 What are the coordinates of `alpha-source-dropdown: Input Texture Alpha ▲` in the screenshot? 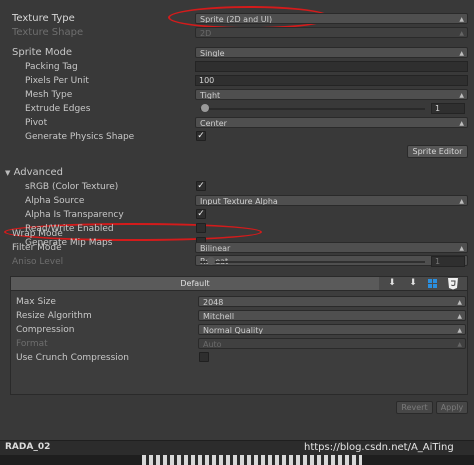 It's located at (331, 200).